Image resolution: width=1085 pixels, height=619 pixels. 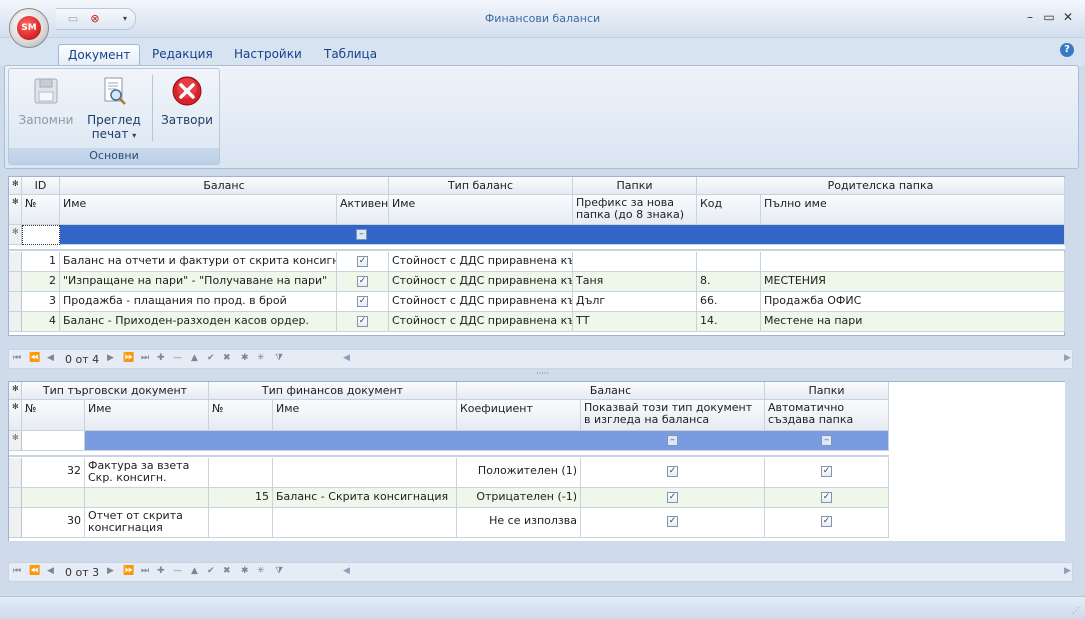 I want to click on save-button: Запомни, so click(x=46, y=101).